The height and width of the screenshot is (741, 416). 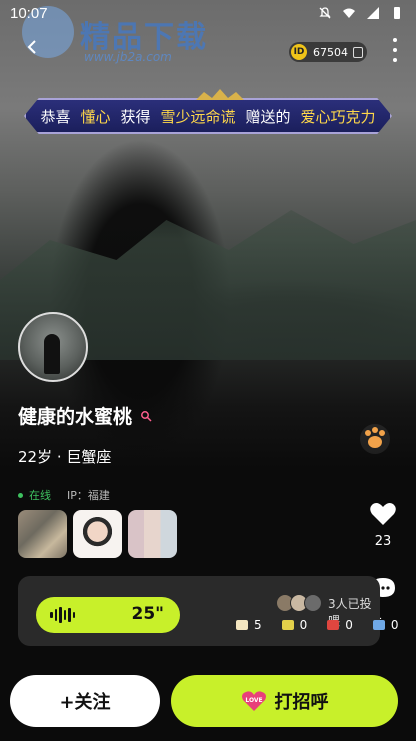 What do you see at coordinates (29, 13) in the screenshot?
I see `status-time: 10:07` at bounding box center [29, 13].